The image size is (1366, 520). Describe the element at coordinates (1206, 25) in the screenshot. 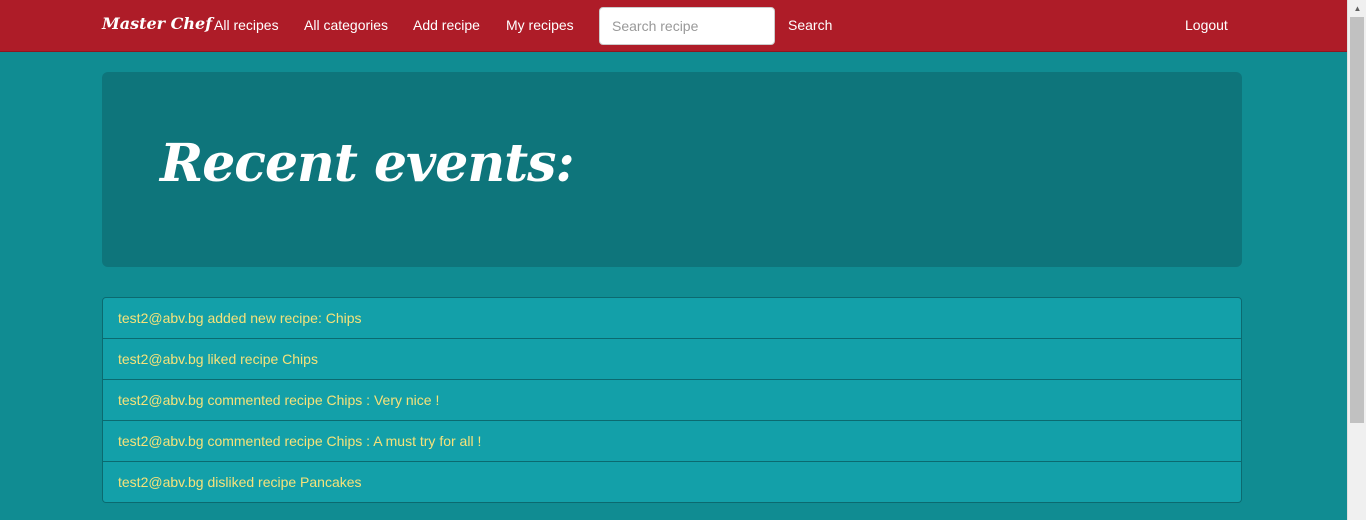

I see `logout-link: Logout` at that location.